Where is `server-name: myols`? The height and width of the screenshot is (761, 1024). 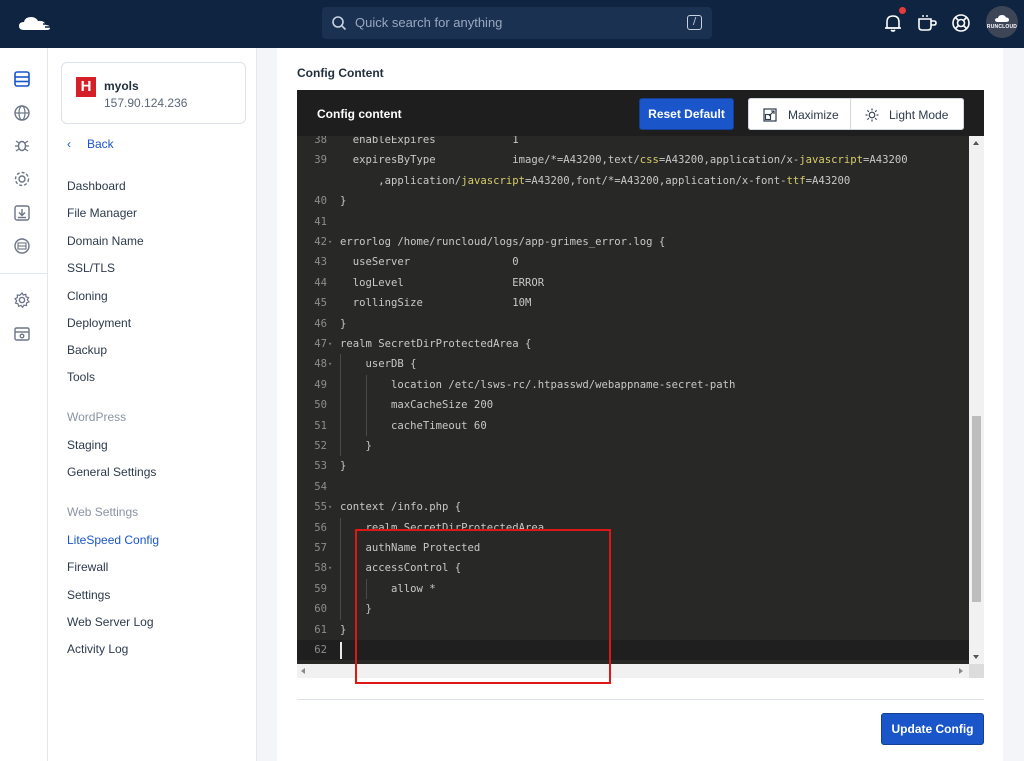 server-name: myols is located at coordinates (121, 86).